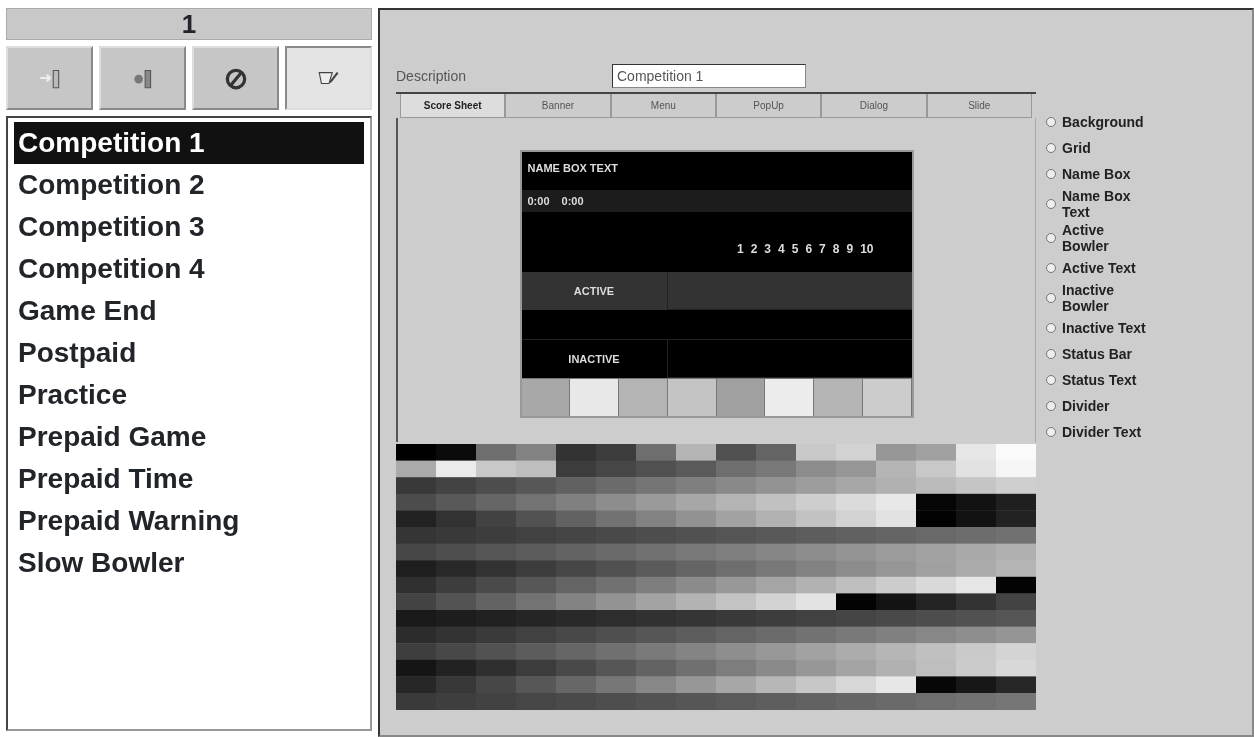  What do you see at coordinates (767, 249) in the screenshot?
I see `frame-number: 3` at bounding box center [767, 249].